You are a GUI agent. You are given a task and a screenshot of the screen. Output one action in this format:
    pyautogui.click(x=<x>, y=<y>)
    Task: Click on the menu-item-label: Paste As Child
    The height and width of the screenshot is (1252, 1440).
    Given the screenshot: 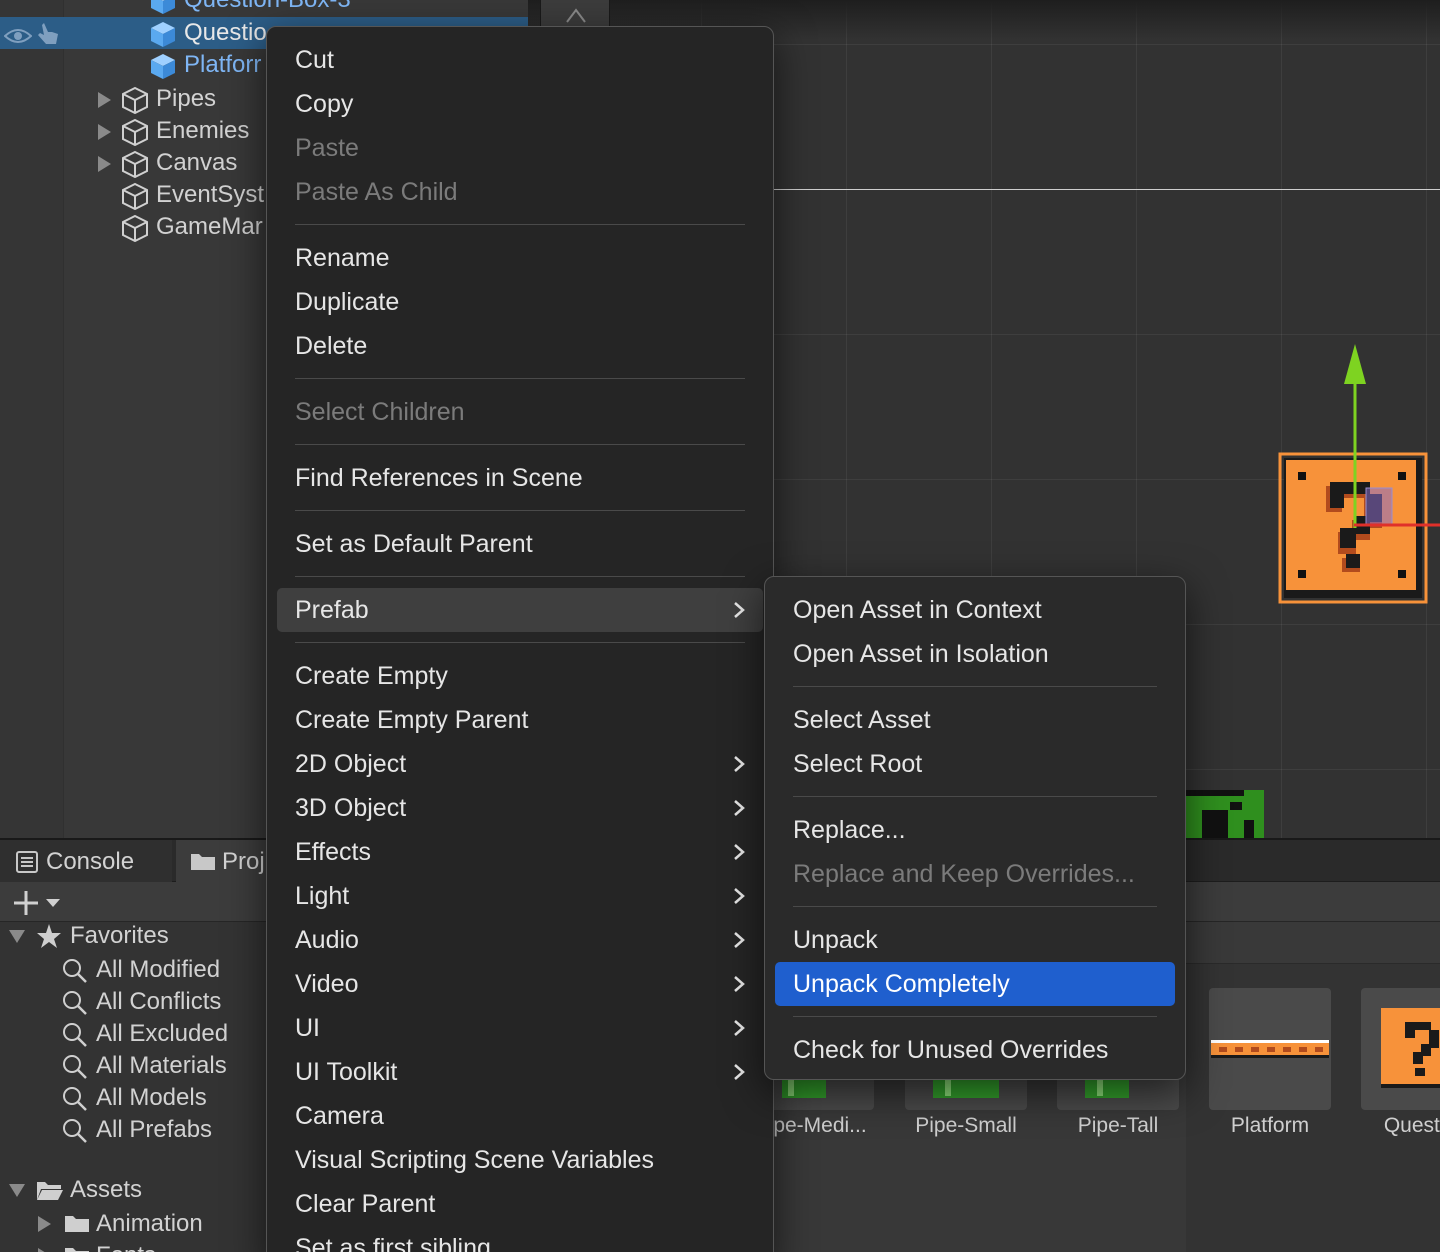 What is the action you would take?
    pyautogui.click(x=376, y=192)
    